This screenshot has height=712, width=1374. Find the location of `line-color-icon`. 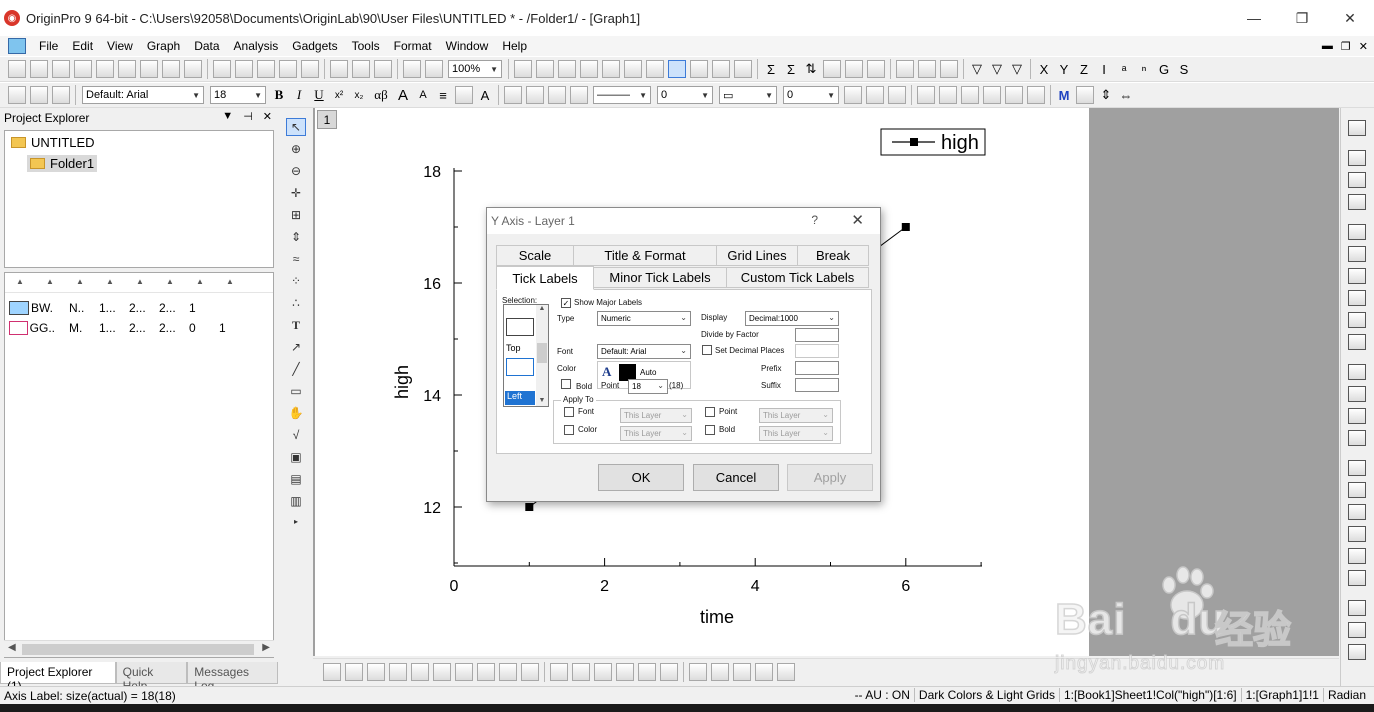

line-color-icon is located at coordinates (557, 95).